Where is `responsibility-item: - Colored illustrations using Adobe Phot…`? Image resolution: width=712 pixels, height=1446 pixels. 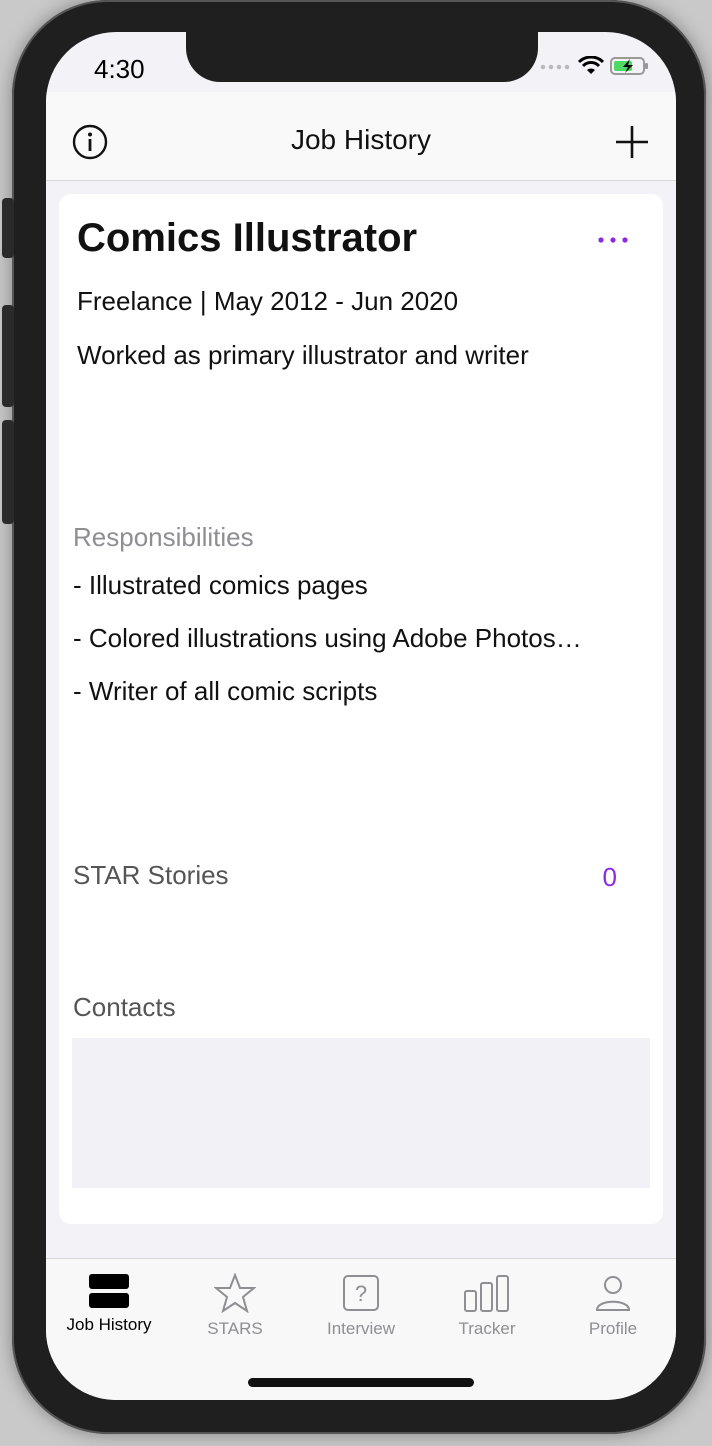
responsibility-item: - Colored illustrations using Adobe Phot… is located at coordinates (327, 638).